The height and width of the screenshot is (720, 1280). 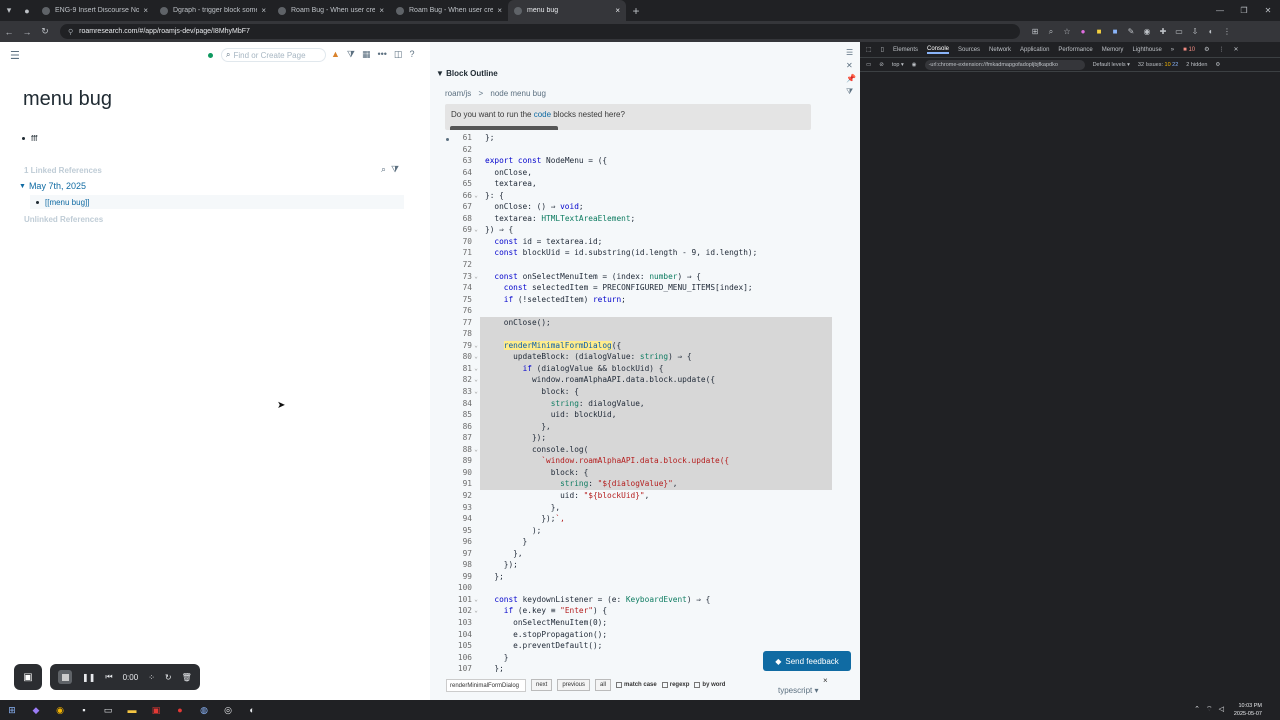 What do you see at coordinates (638, 438) in the screenshot?
I see `code-line: 87 });` at bounding box center [638, 438].